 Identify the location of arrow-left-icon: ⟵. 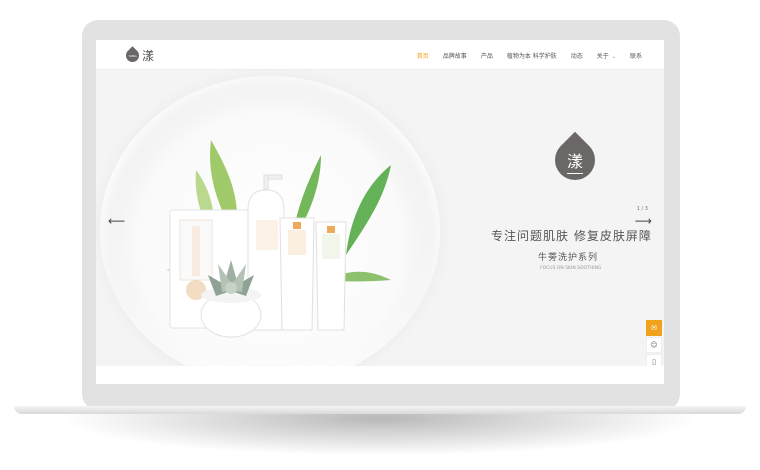
(116, 221).